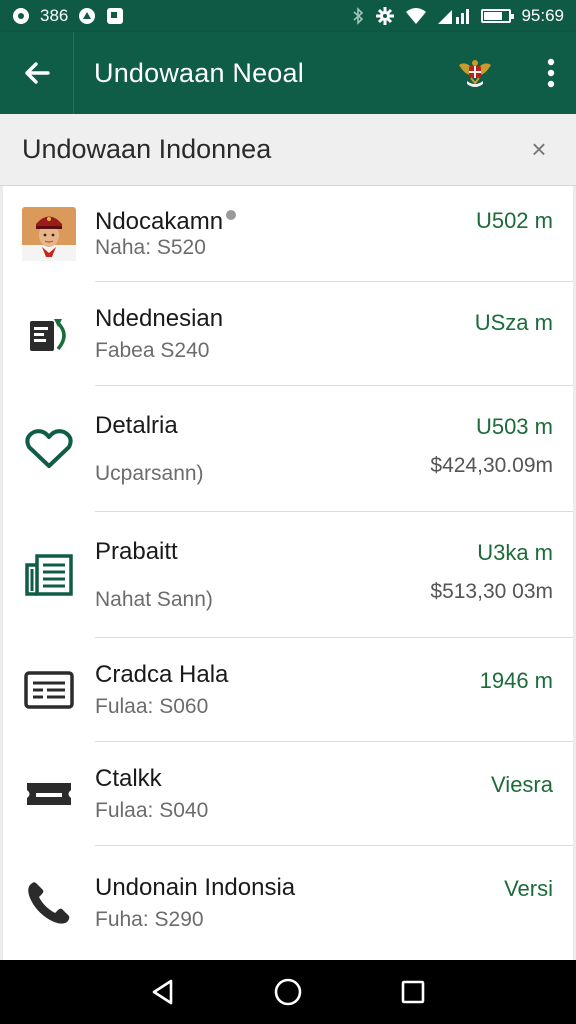 The height and width of the screenshot is (1024, 576). Describe the element at coordinates (515, 552) in the screenshot. I see `item-value: U3ka m` at that location.